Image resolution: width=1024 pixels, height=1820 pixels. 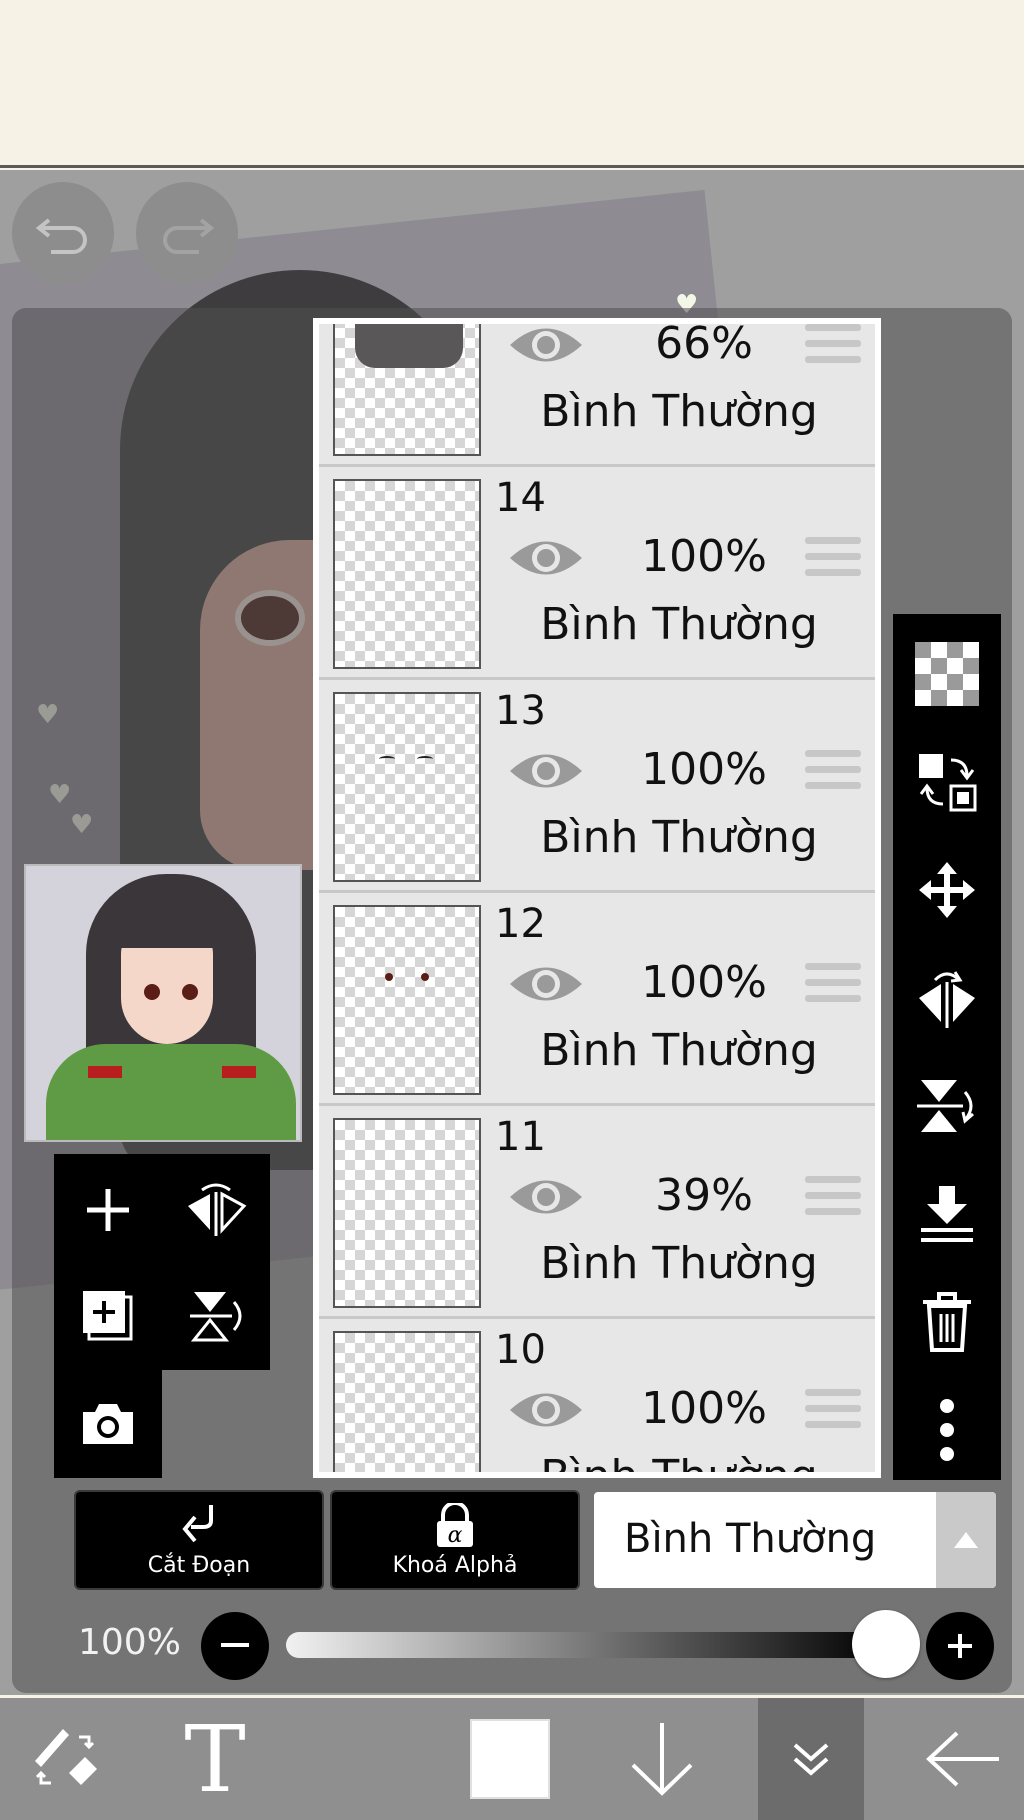 I want to click on text-tool-glyph: T, so click(x=215, y=1759).